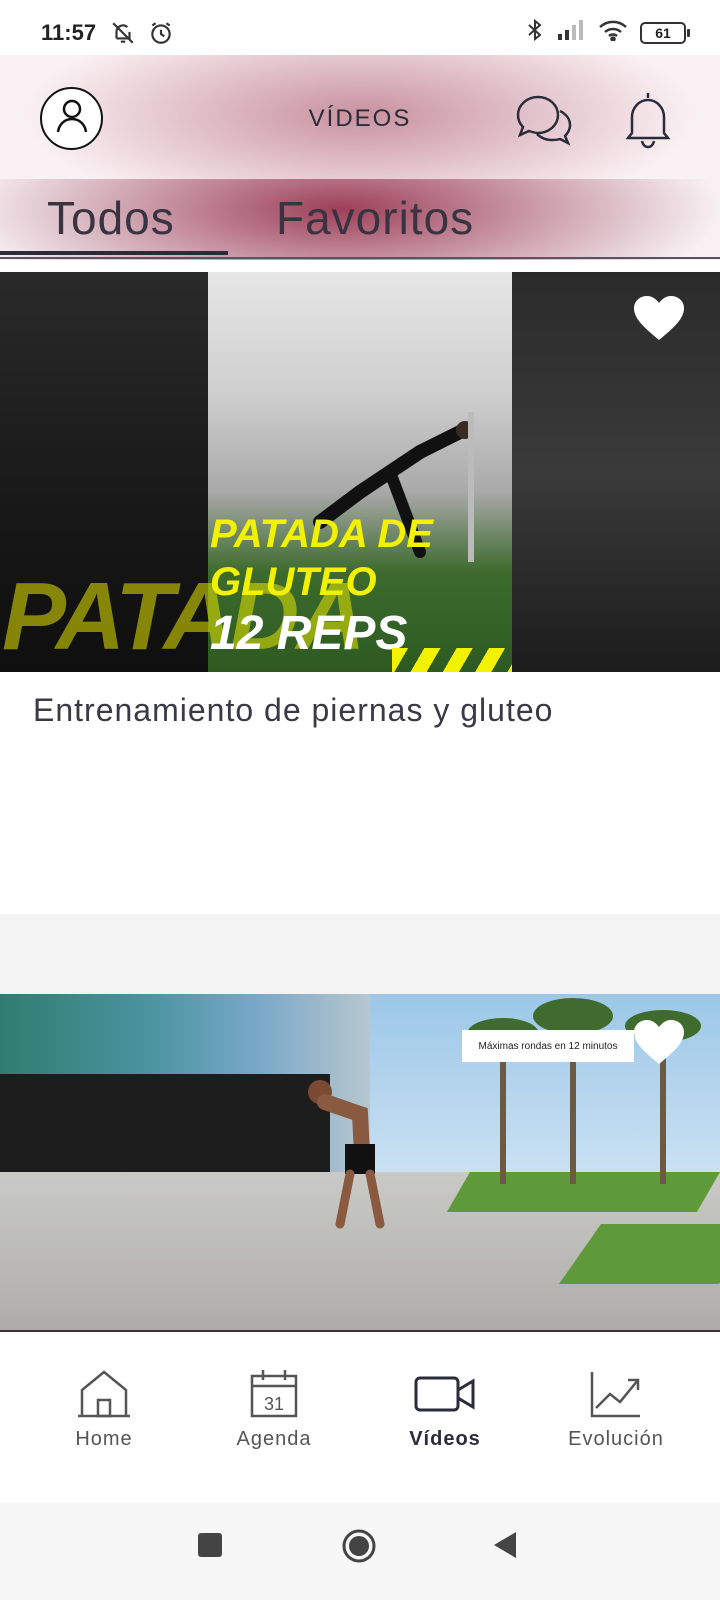 The height and width of the screenshot is (1600, 720). I want to click on home-icon, so click(104, 1394).